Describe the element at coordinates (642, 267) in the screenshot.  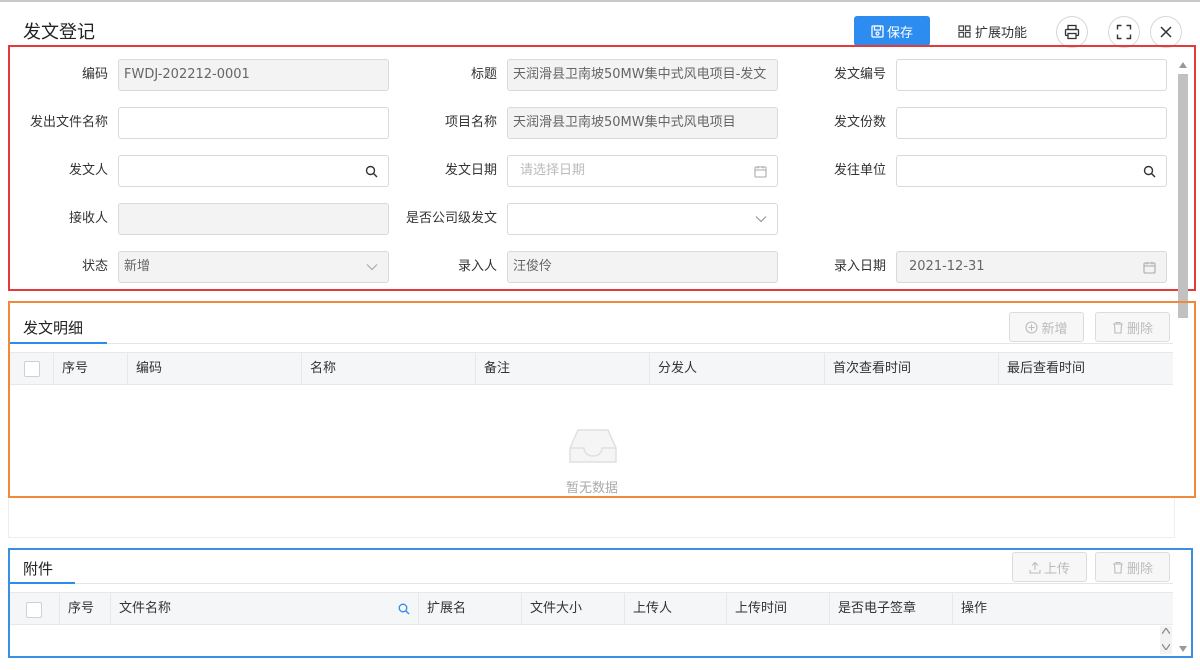
I see `entry-by-field: 汪俊伶` at that location.